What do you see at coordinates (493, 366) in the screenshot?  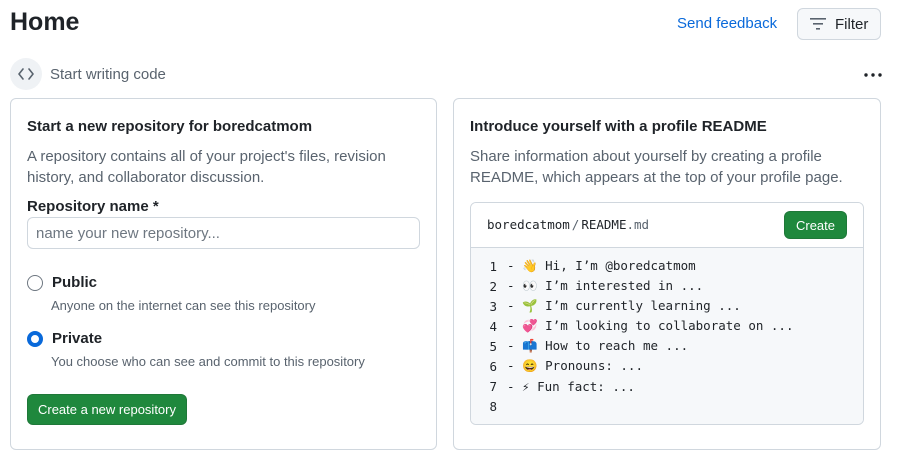 I see `line-number: 6` at bounding box center [493, 366].